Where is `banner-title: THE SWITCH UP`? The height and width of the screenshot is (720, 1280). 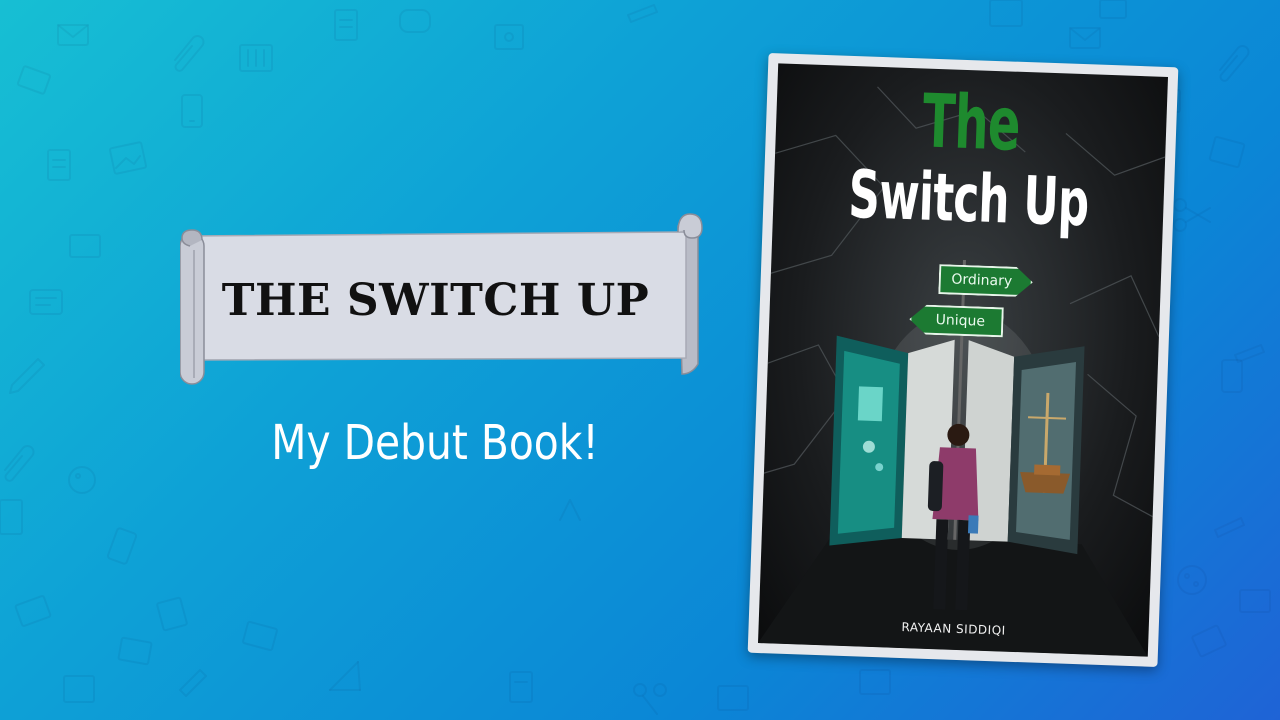
banner-title: THE SWITCH UP is located at coordinates (435, 300).